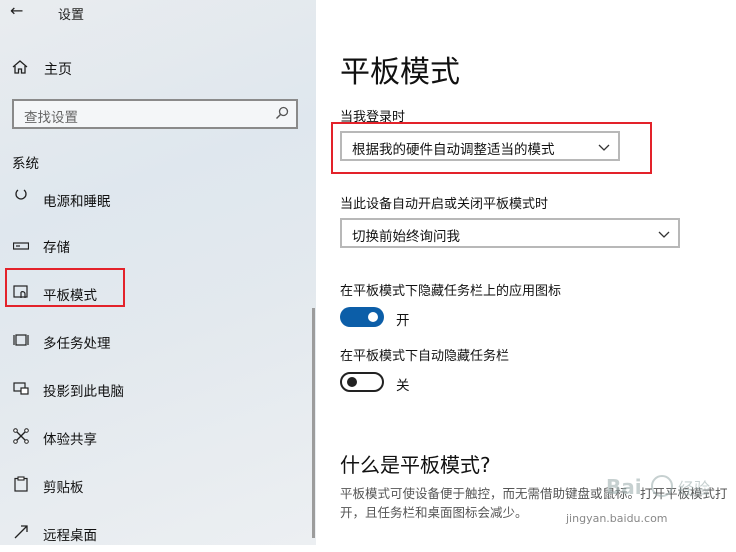 Image resolution: width=736 pixels, height=552 pixels. Describe the element at coordinates (25, 164) in the screenshot. I see `section-label: 系统` at that location.